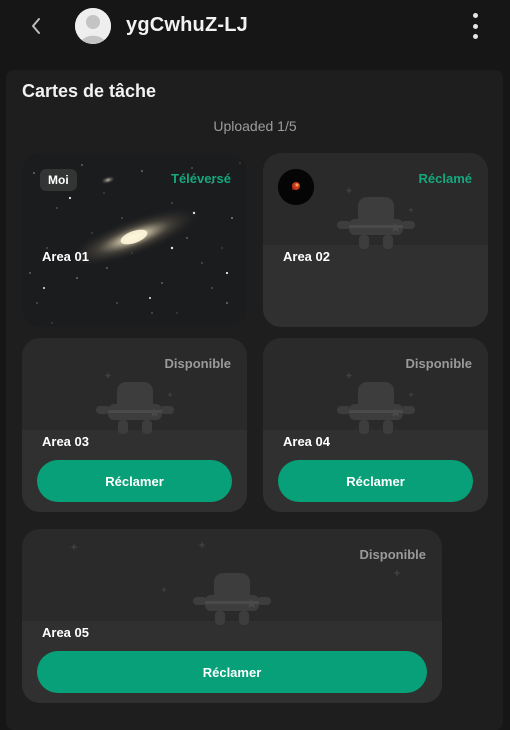 The image size is (510, 730). Describe the element at coordinates (255, 28) in the screenshot. I see `top-bar: ygCwhuZ-LJ` at that location.